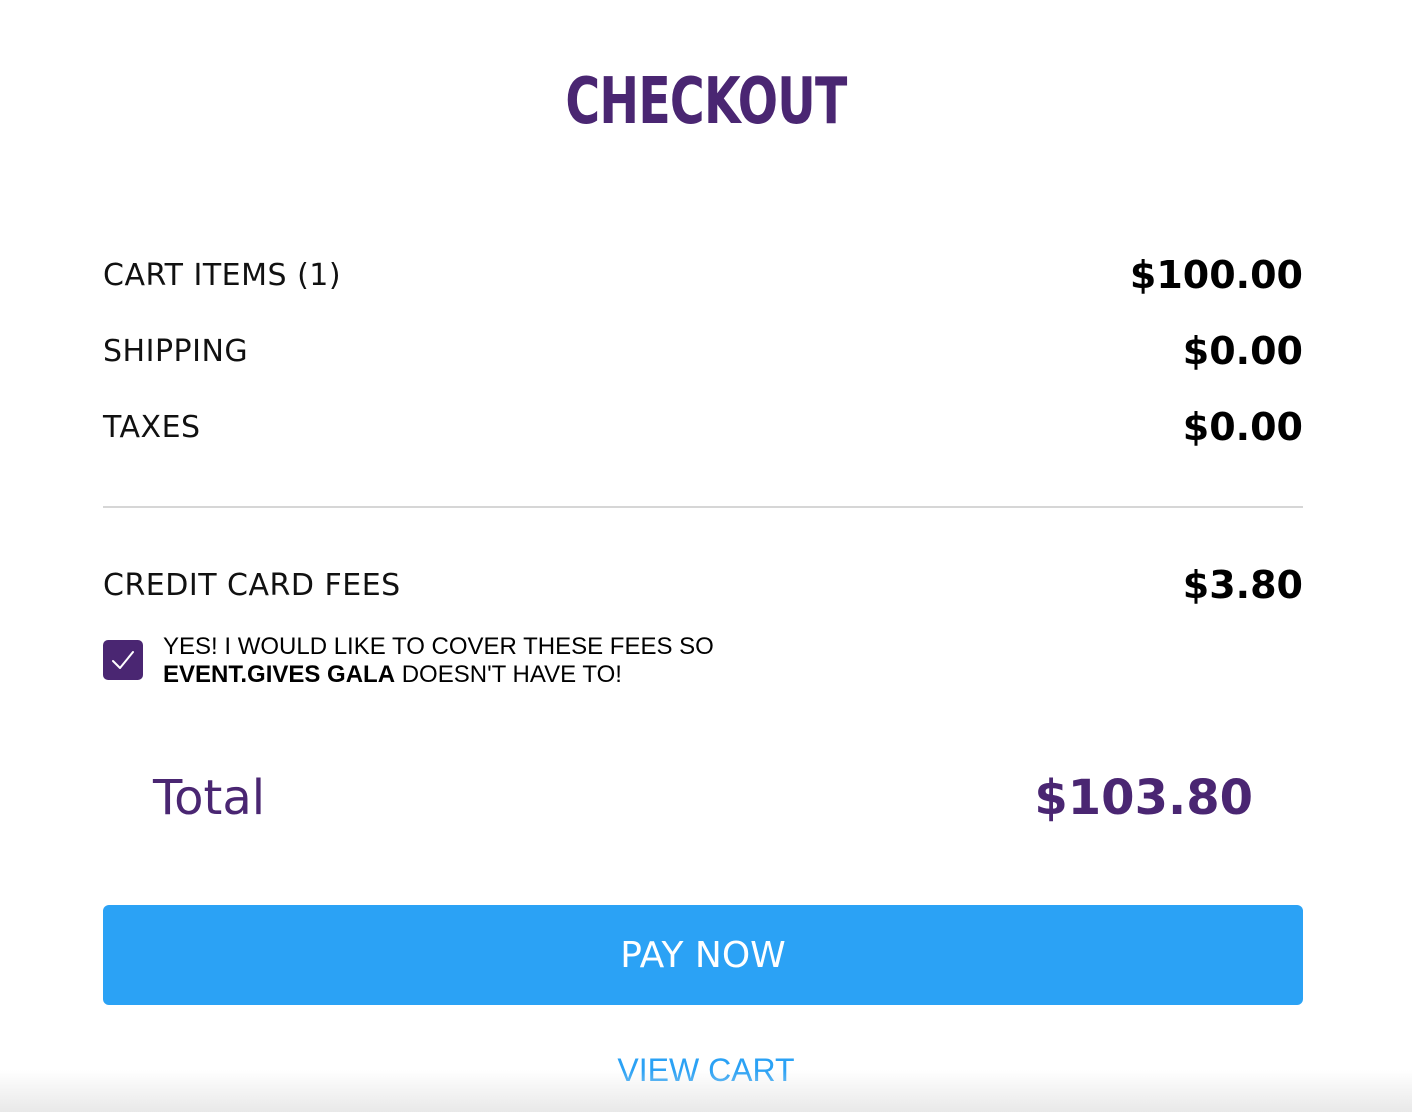 The image size is (1412, 1112). What do you see at coordinates (1143, 798) in the screenshot?
I see `total-amount: $103.80` at bounding box center [1143, 798].